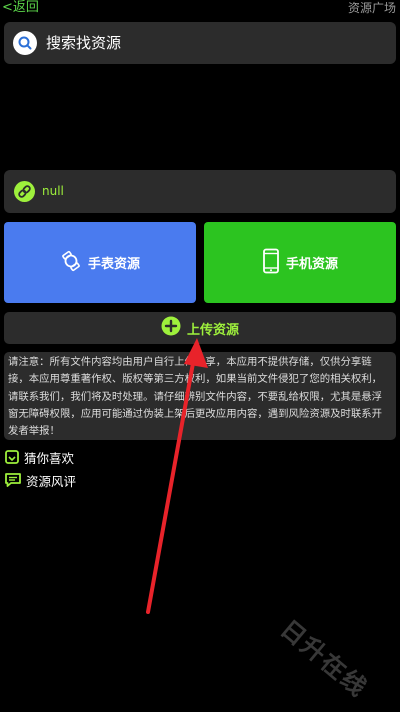 The width and height of the screenshot is (400, 712). What do you see at coordinates (25, 43) in the screenshot?
I see `search-icon` at bounding box center [25, 43].